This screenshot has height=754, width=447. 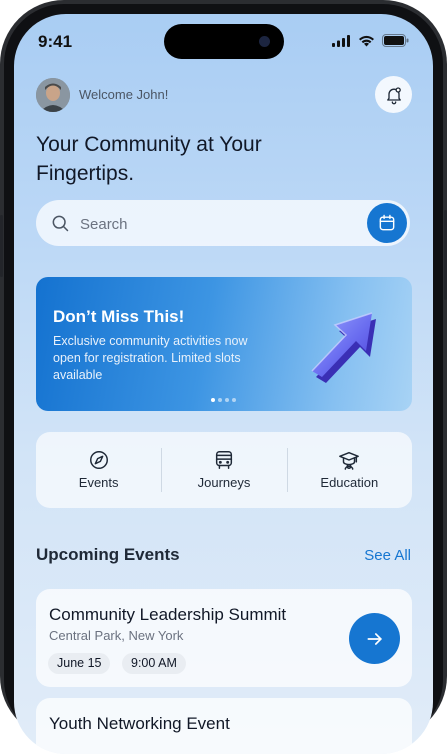 What do you see at coordinates (154, 663) in the screenshot?
I see `event-time-chip: 9:00 AM` at bounding box center [154, 663].